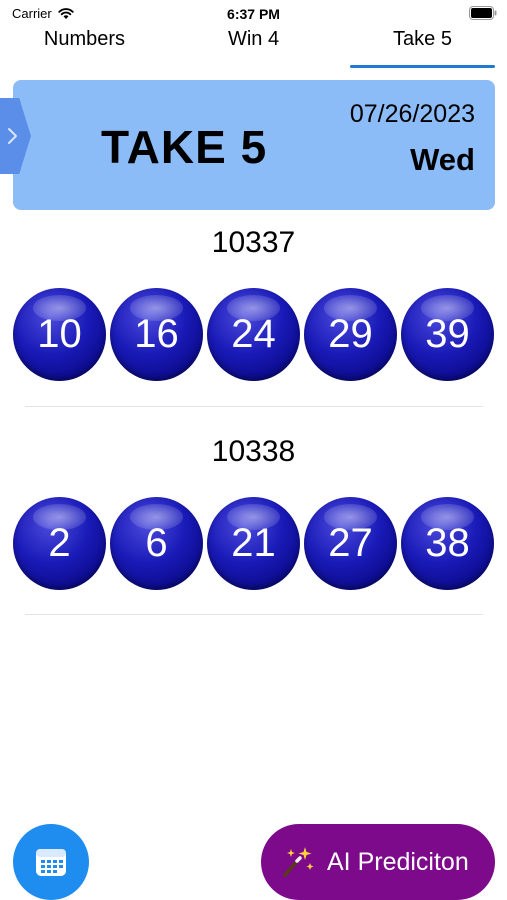 This screenshot has width=507, height=900. Describe the element at coordinates (253, 242) in the screenshot. I see `draw-number: 10337` at that location.